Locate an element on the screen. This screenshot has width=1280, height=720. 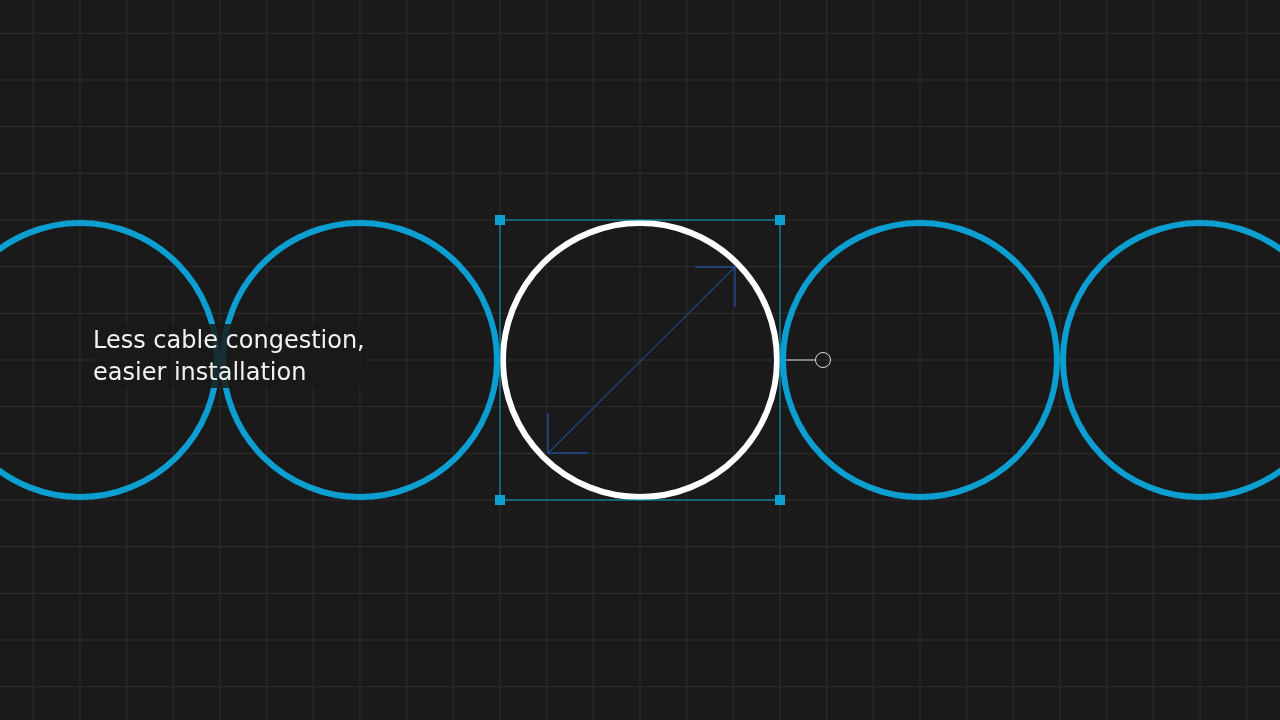
caption-text: Less cable congestion, easier installation is located at coordinates (229, 356).